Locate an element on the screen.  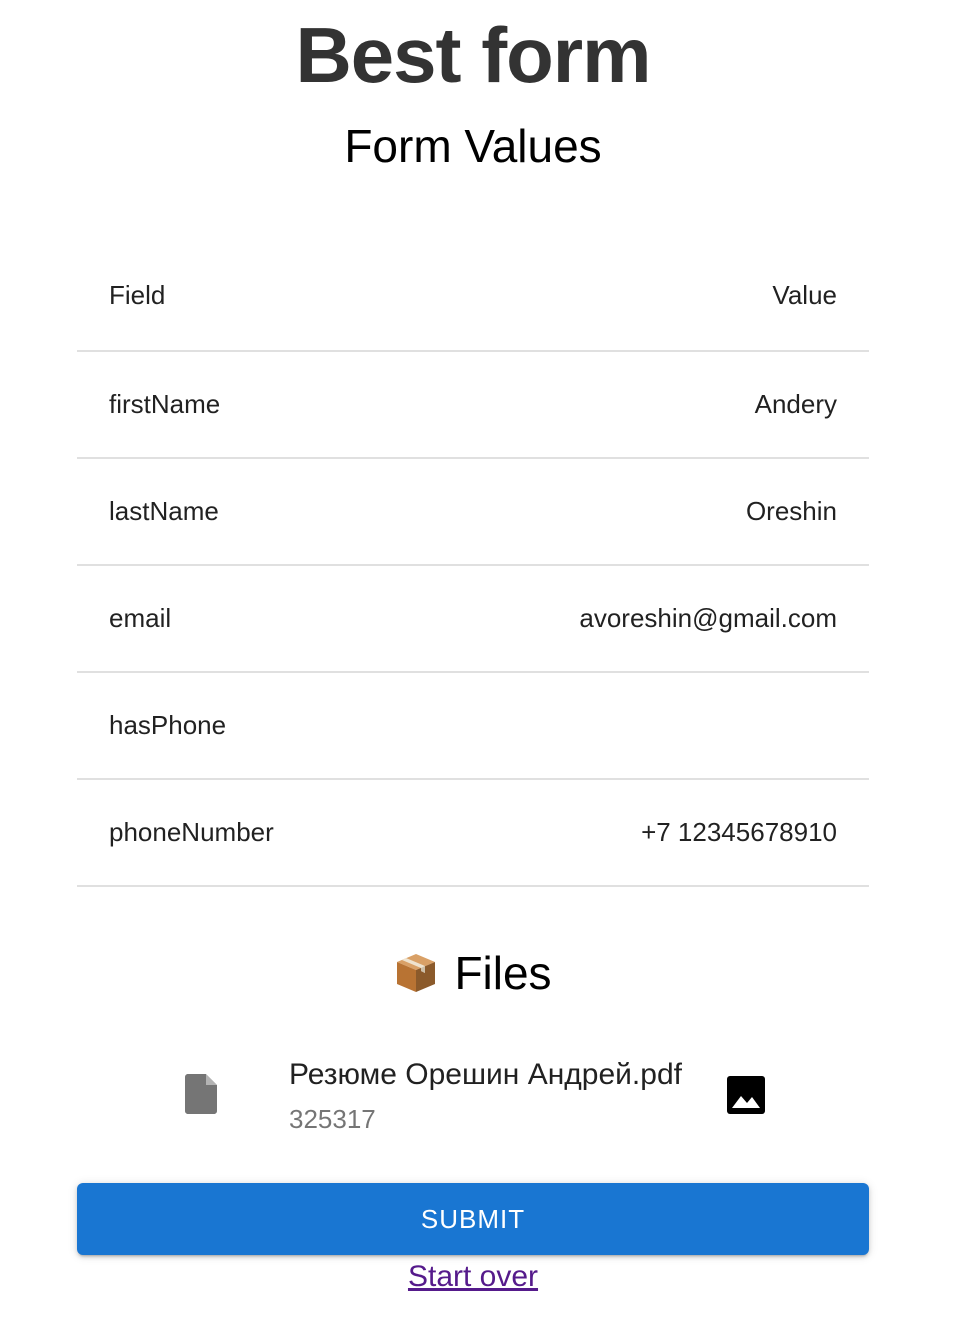
table-row: hasPhone is located at coordinates (473, 726).